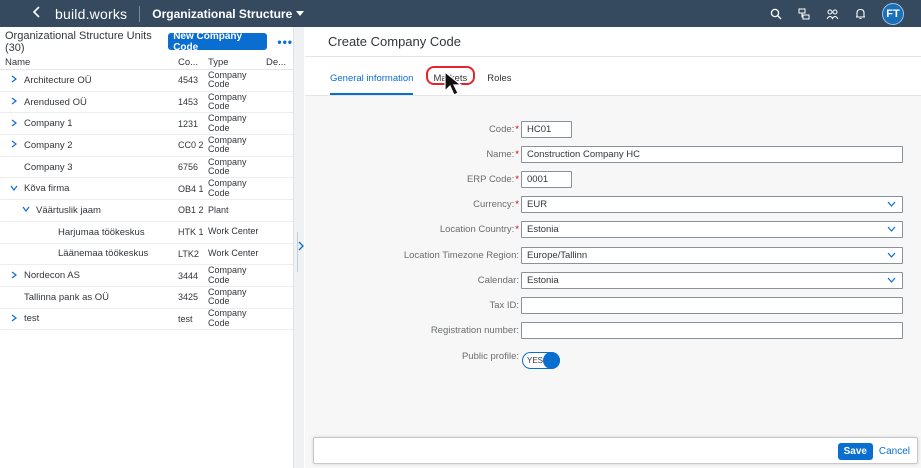 The height and width of the screenshot is (468, 921). Describe the element at coordinates (89, 145) in the screenshot. I see `row-name-cell: Company 2` at that location.